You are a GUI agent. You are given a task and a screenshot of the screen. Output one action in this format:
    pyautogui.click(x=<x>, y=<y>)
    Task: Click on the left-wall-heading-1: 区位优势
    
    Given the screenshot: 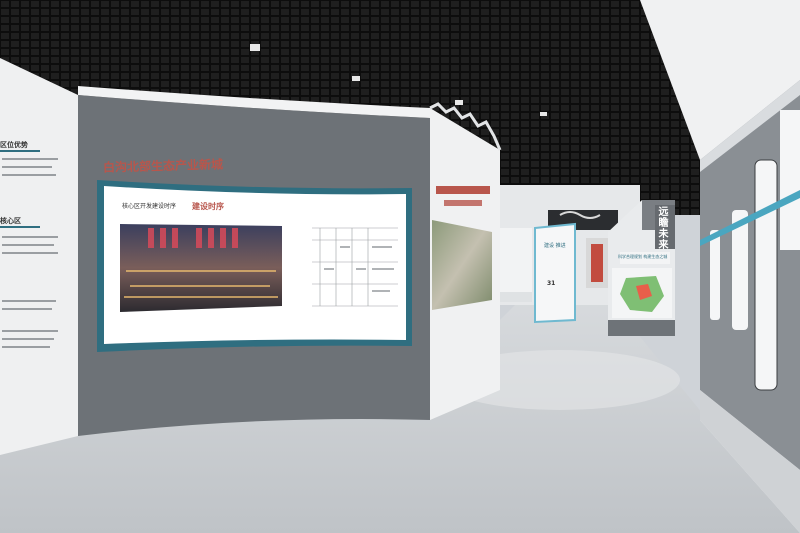 What is the action you would take?
    pyautogui.click(x=14, y=145)
    